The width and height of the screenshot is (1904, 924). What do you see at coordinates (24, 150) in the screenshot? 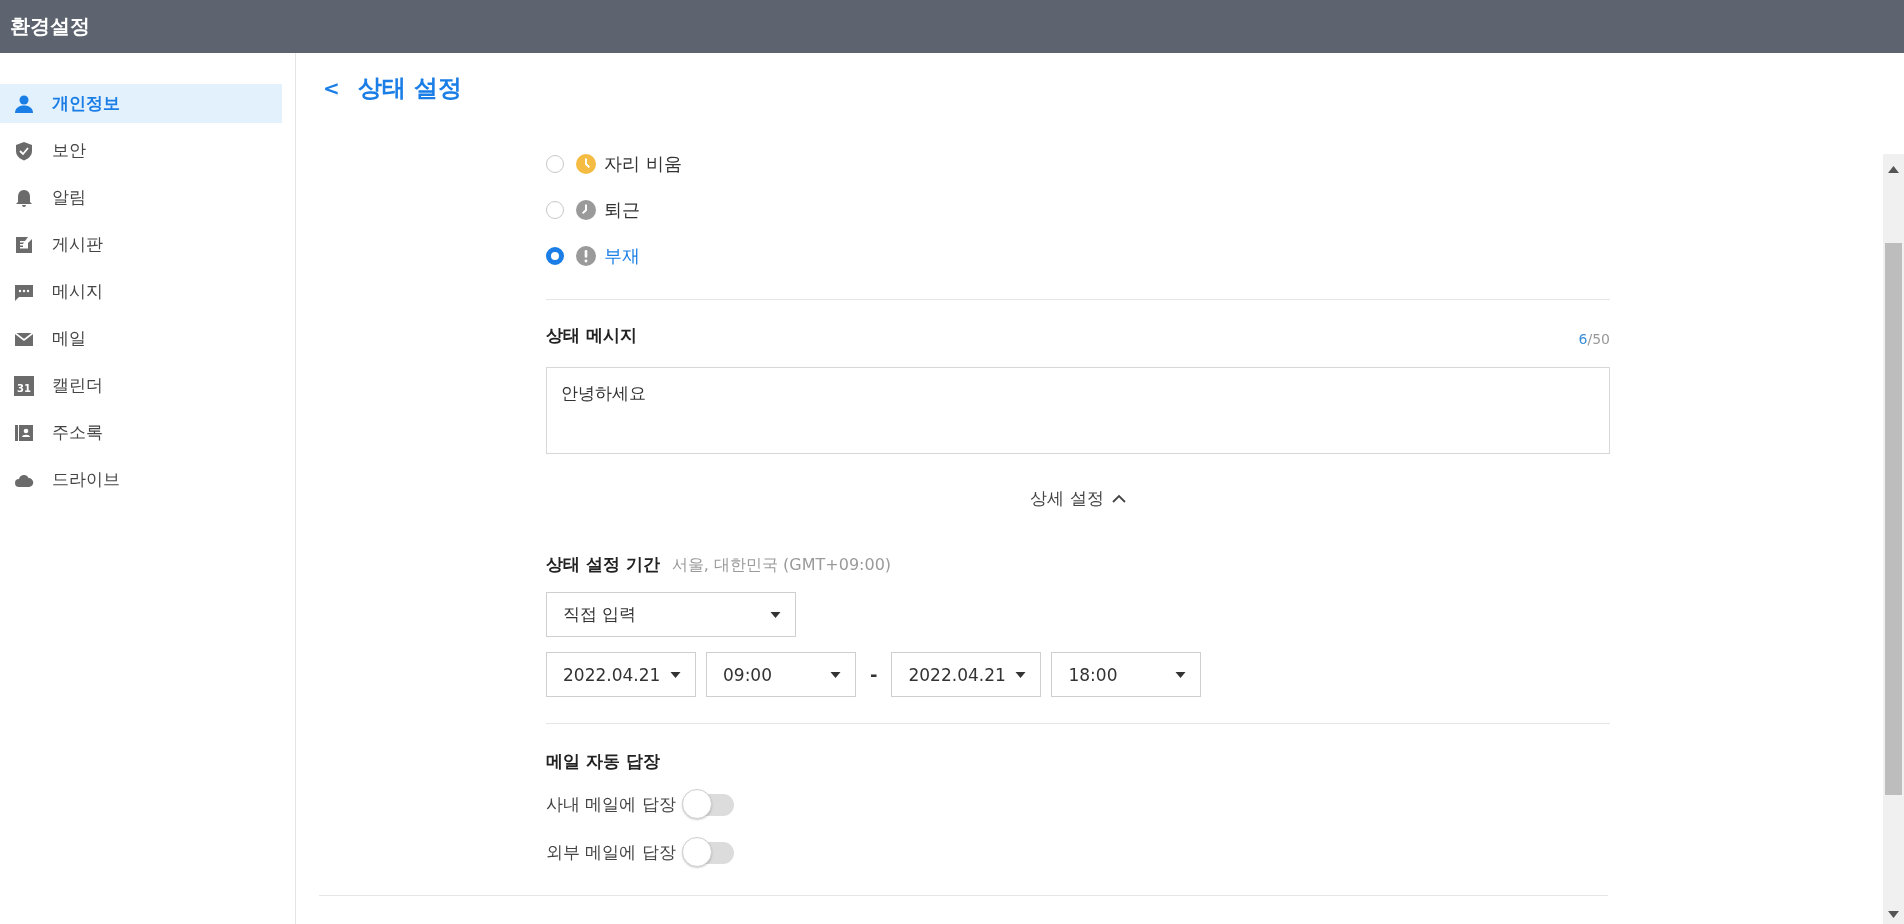
I see `shield-icon` at bounding box center [24, 150].